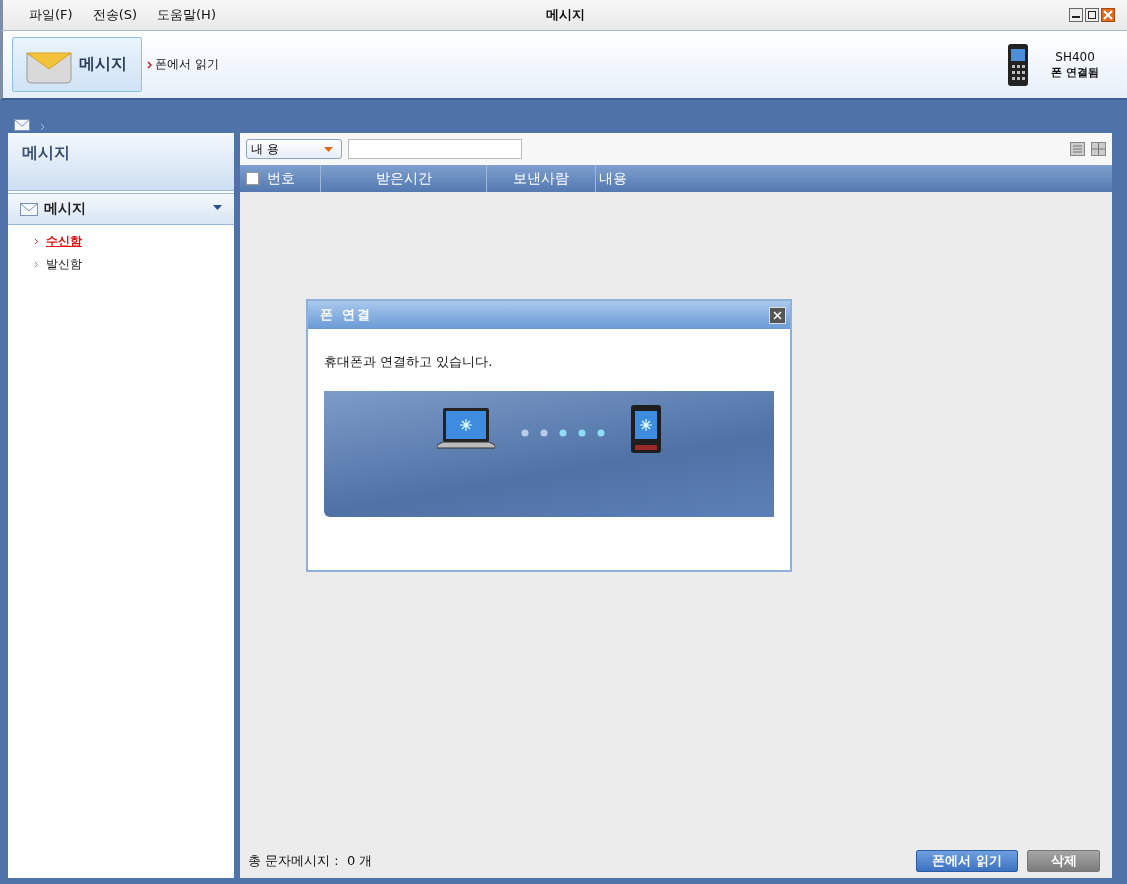 The image size is (1127, 884). Describe the element at coordinates (466, 427) in the screenshot. I see `laptop-icon` at that location.